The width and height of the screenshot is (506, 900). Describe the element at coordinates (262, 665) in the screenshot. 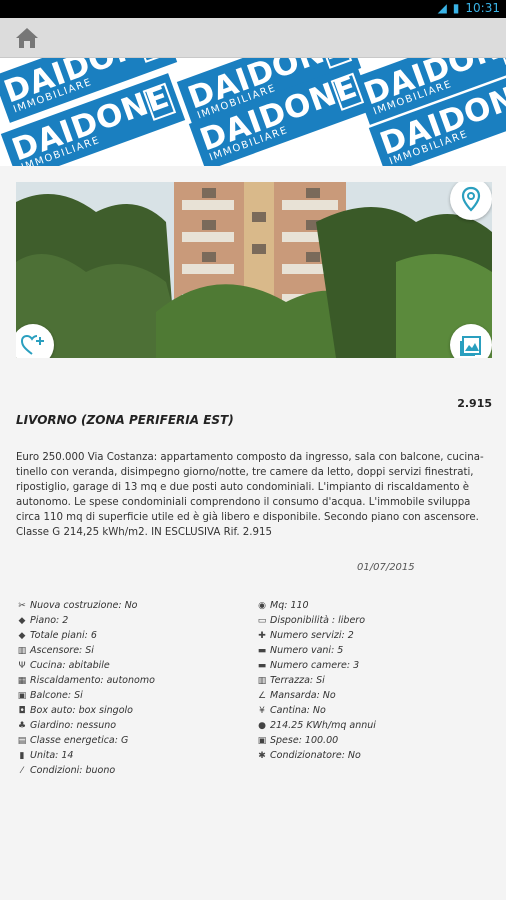

I see `bed-icon: ▬` at that location.